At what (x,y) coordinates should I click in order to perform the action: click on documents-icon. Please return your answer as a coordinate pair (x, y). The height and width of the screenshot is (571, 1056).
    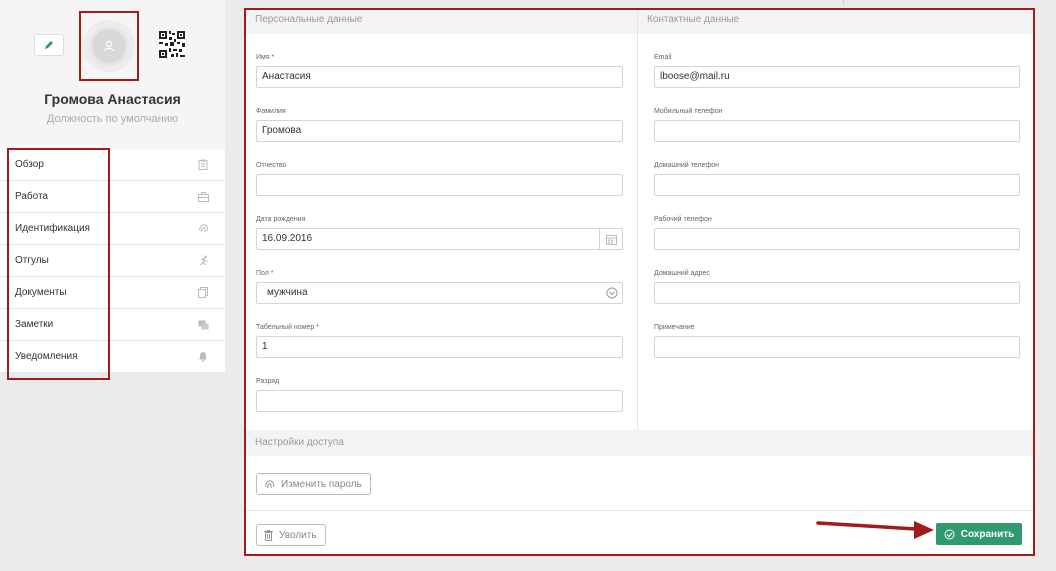
    Looking at the image, I should click on (203, 293).